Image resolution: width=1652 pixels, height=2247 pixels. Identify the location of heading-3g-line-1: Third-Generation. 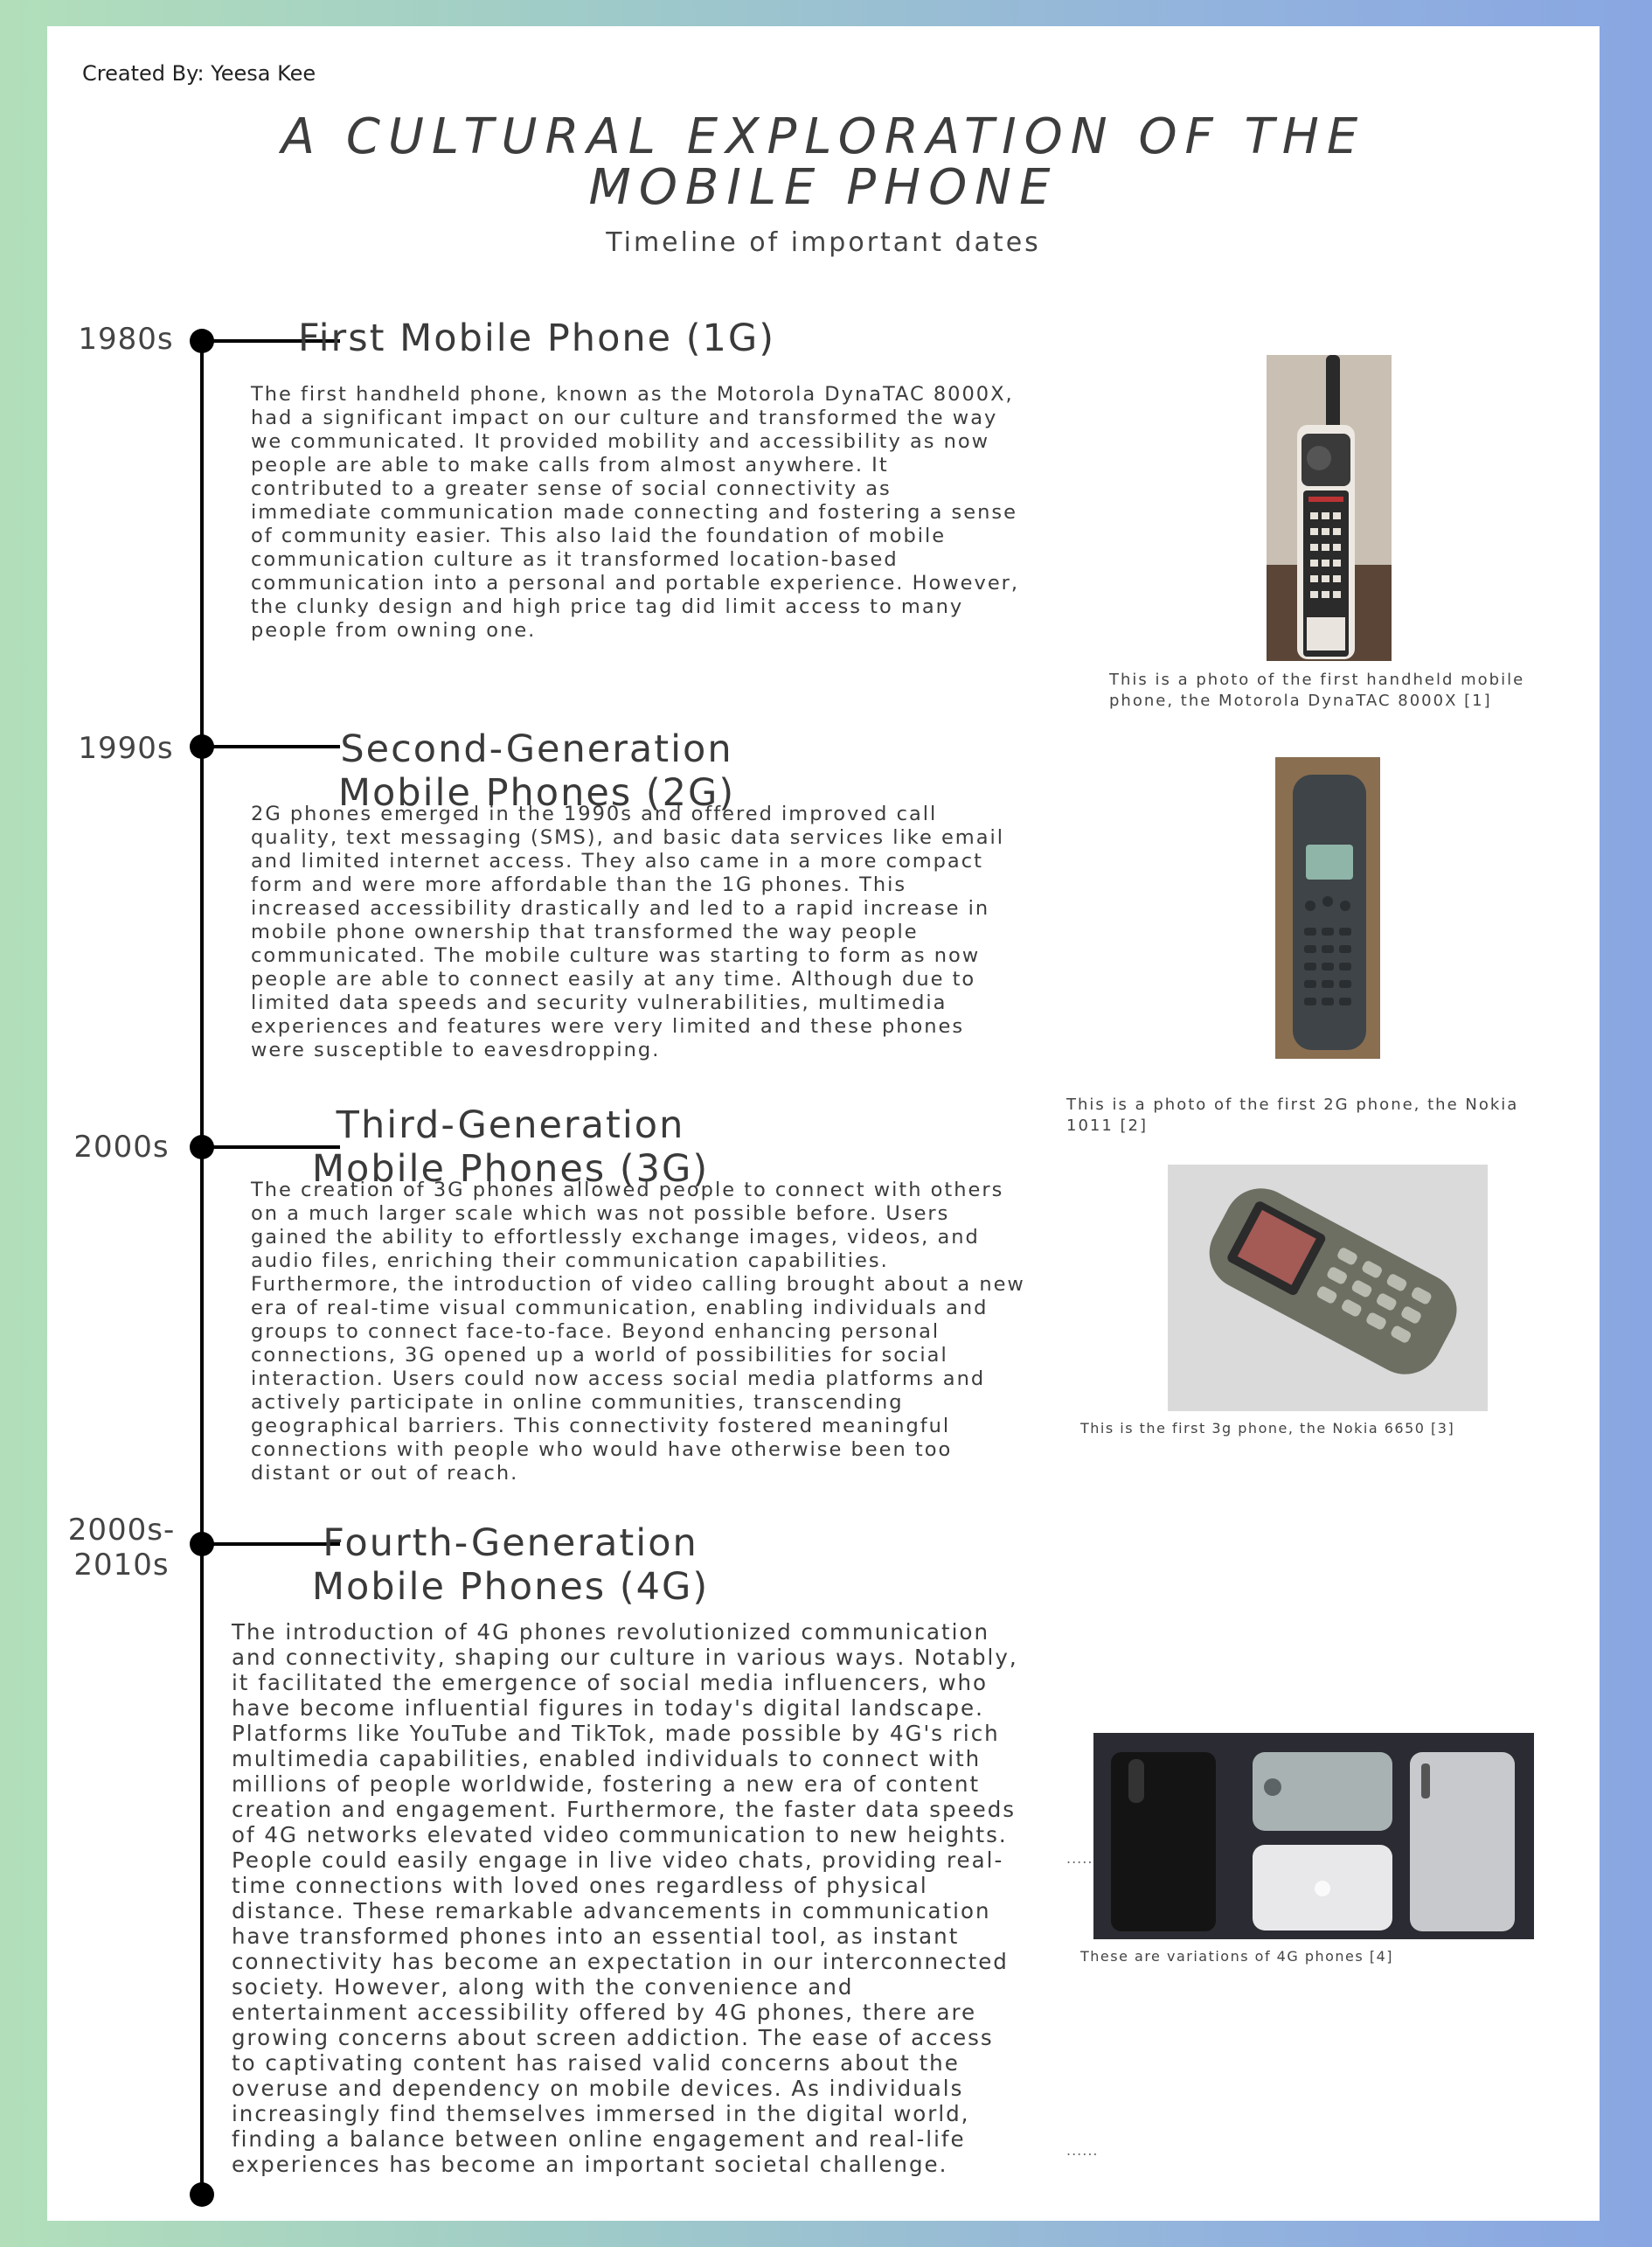
(511, 1125).